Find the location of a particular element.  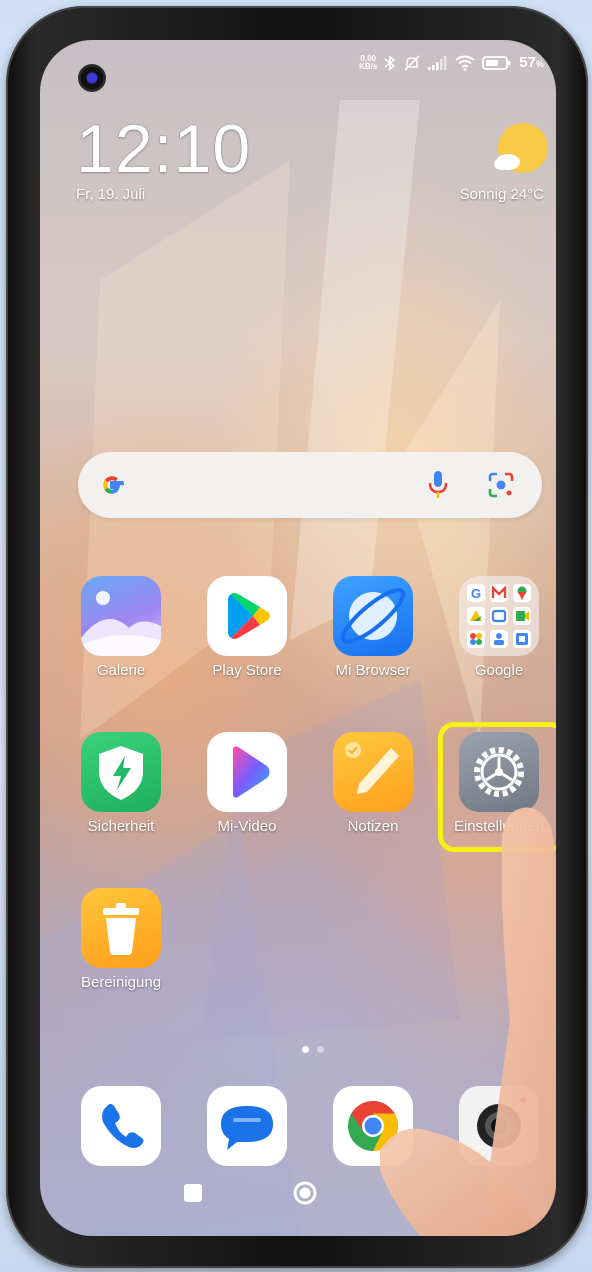

recents-button-icon is located at coordinates (193, 1193).